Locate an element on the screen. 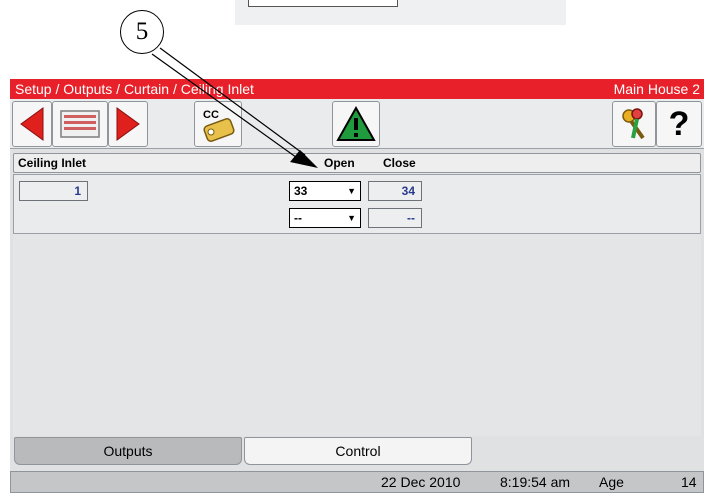 The height and width of the screenshot is (496, 707). previous-button is located at coordinates (32, 124).